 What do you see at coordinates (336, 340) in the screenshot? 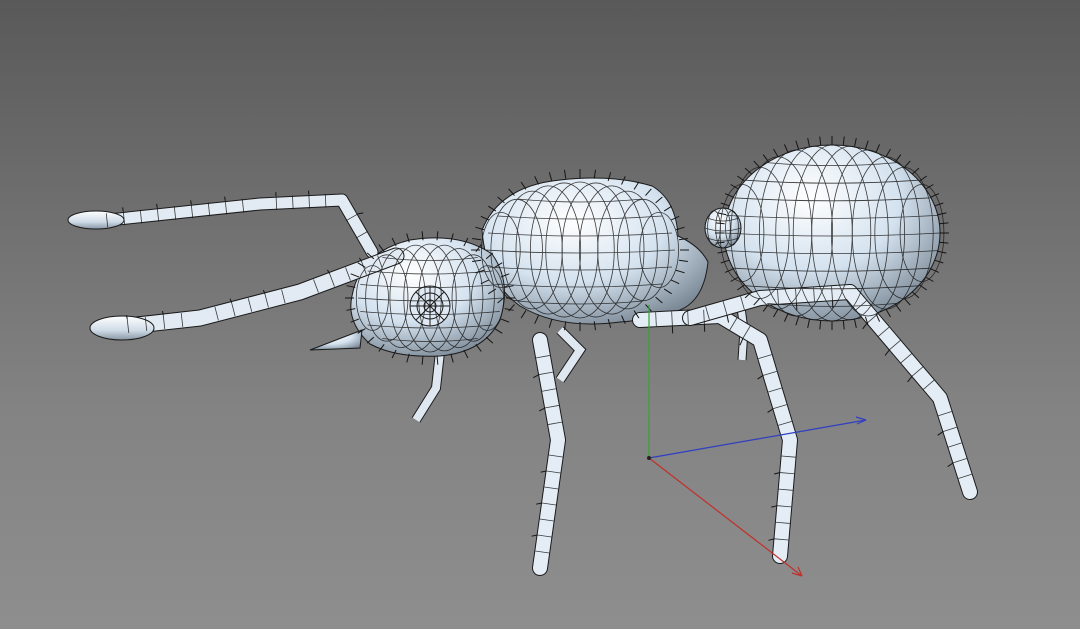
I see `mandible` at bounding box center [336, 340].